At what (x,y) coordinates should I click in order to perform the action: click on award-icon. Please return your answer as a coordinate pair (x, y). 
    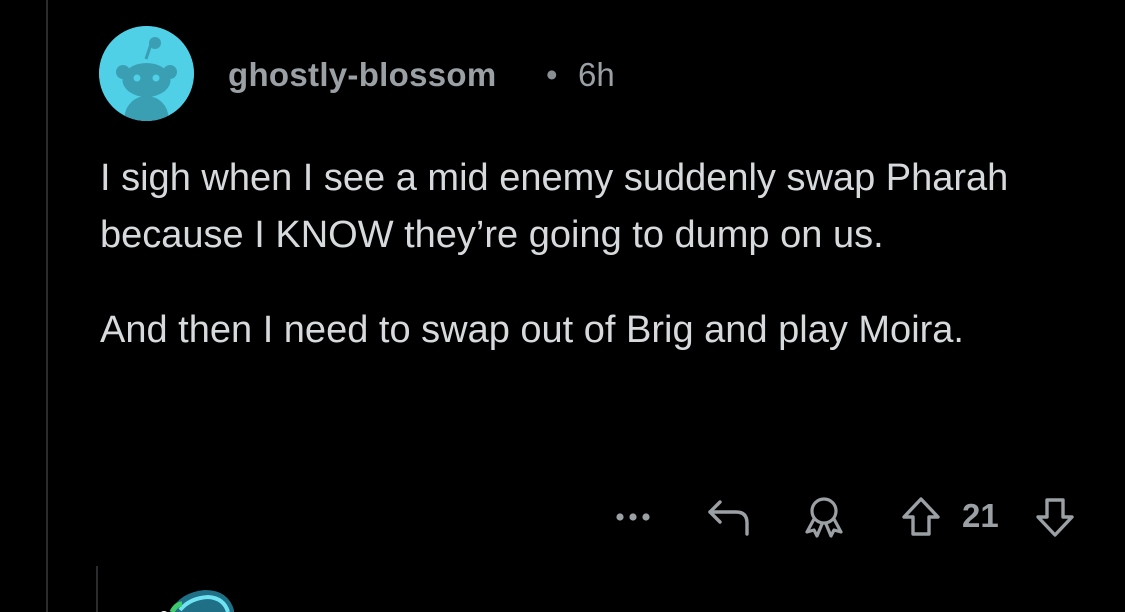
    Looking at the image, I should click on (824, 519).